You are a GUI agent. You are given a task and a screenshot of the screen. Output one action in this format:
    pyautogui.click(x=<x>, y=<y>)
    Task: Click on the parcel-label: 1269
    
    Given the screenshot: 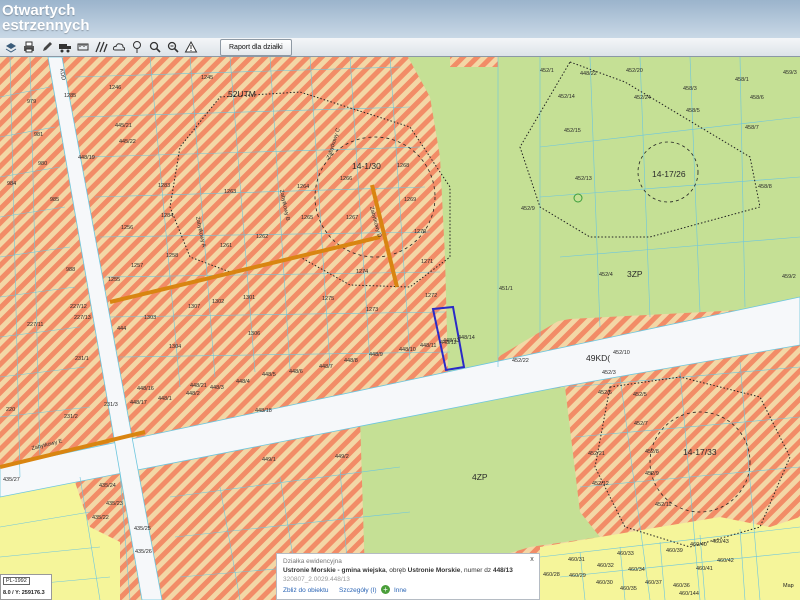 What is the action you would take?
    pyautogui.click(x=410, y=200)
    